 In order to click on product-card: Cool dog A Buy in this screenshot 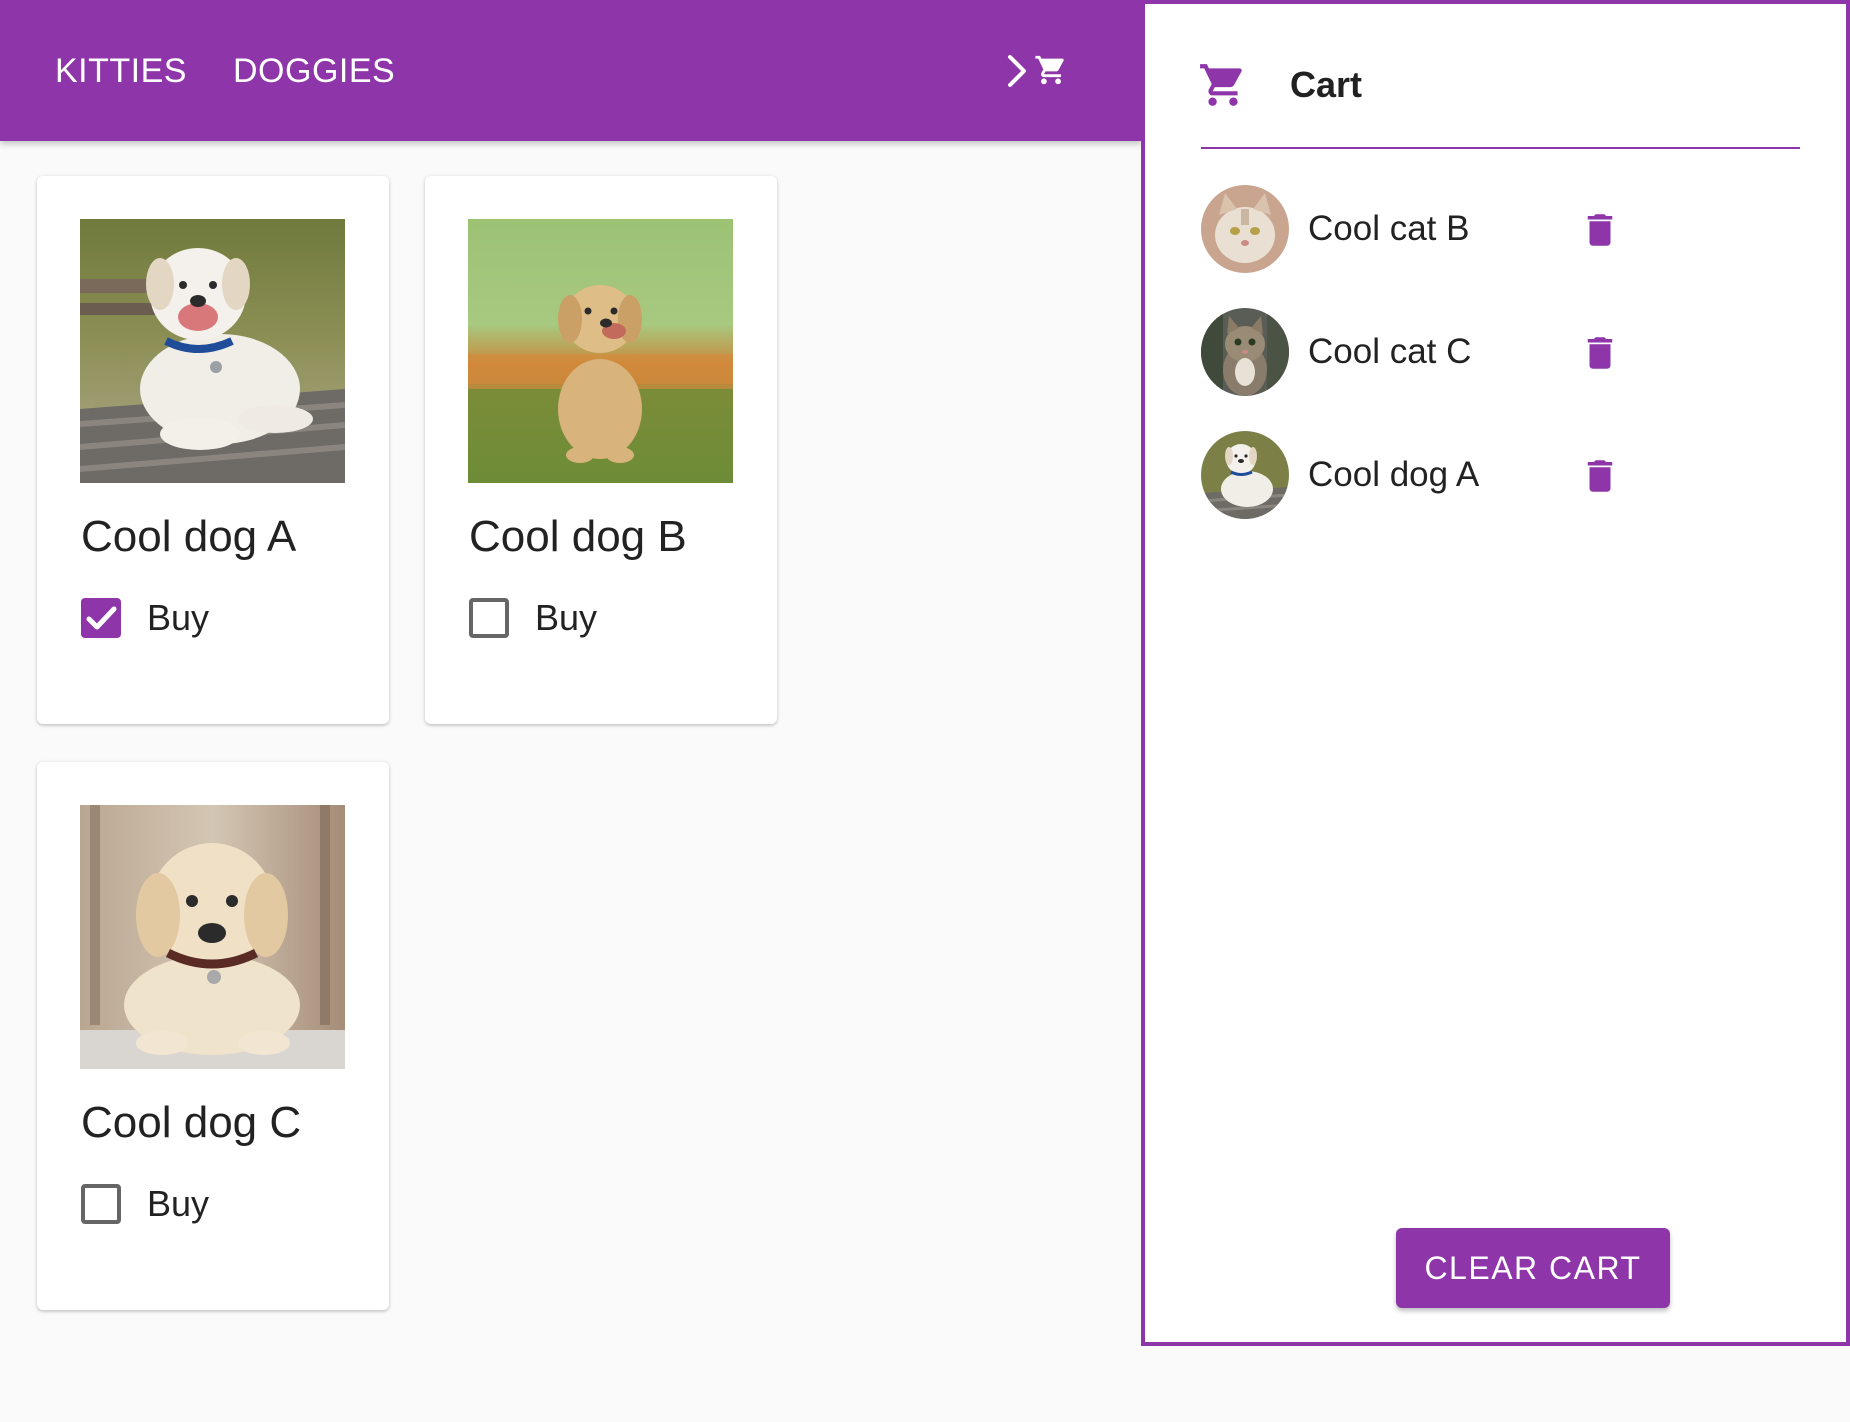, I will do `click(213, 450)`.